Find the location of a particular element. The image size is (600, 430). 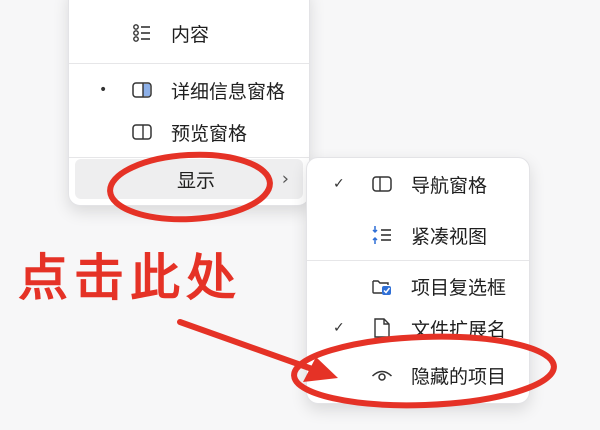

submenu-item-label: 导航窗格 is located at coordinates (449, 185).